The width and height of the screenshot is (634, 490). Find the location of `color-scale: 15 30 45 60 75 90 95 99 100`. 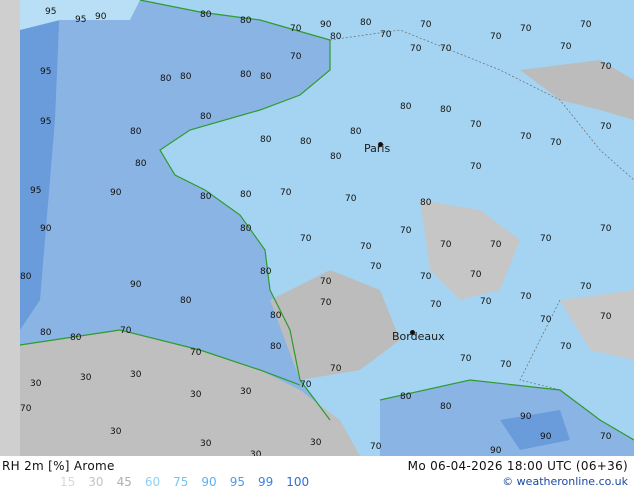

color-scale: 15 30 45 60 75 90 95 99 100 is located at coordinates (191, 482).